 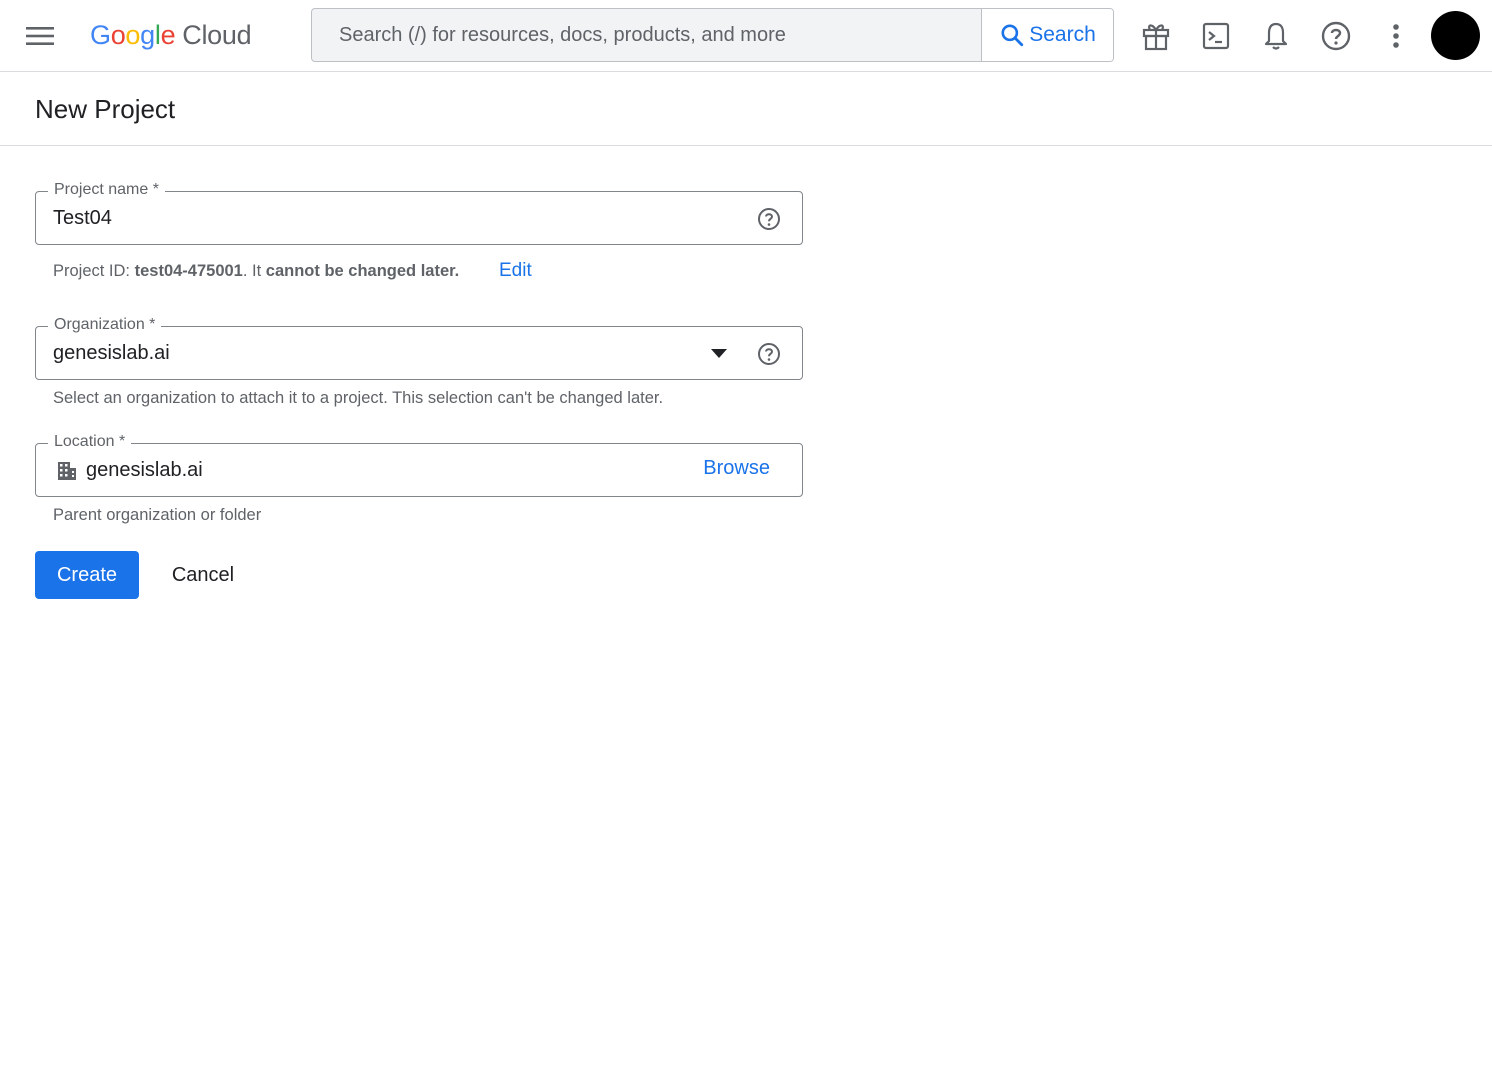 What do you see at coordinates (1156, 36) in the screenshot?
I see `gift-icon` at bounding box center [1156, 36].